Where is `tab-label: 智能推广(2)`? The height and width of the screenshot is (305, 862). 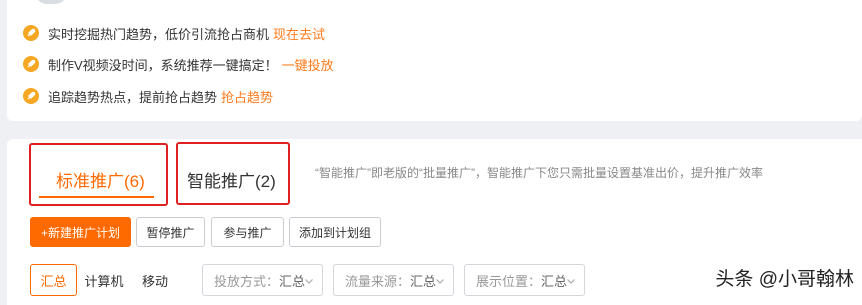 tab-label: 智能推广(2) is located at coordinates (231, 181).